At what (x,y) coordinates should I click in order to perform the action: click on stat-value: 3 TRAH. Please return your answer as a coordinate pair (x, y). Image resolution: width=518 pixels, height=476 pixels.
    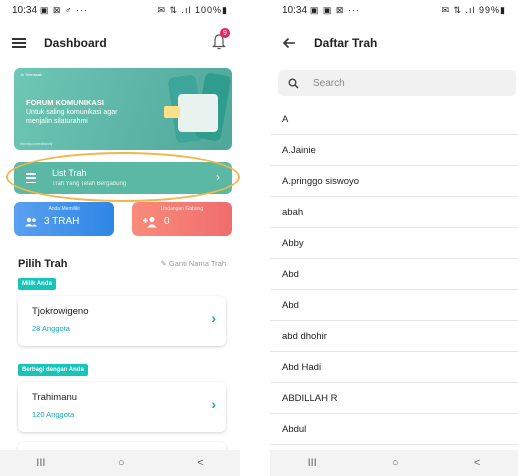
    Looking at the image, I should click on (62, 221).